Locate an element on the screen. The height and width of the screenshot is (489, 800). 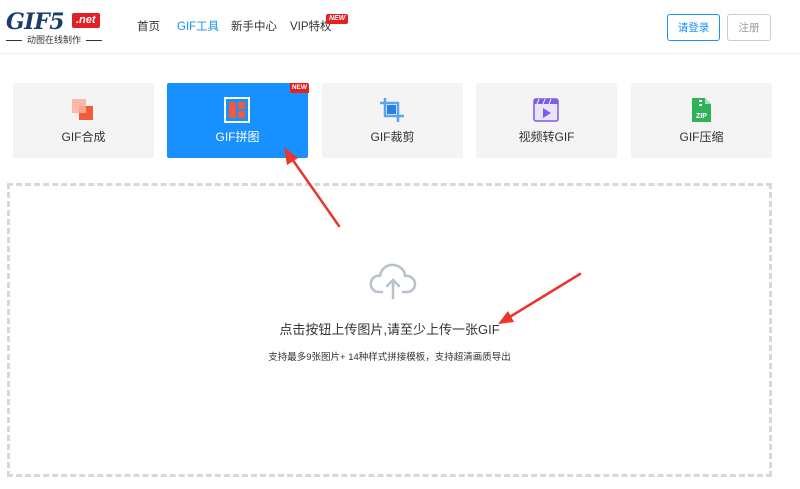
tool-video-to-gif: 视频转GIF is located at coordinates (546, 120).